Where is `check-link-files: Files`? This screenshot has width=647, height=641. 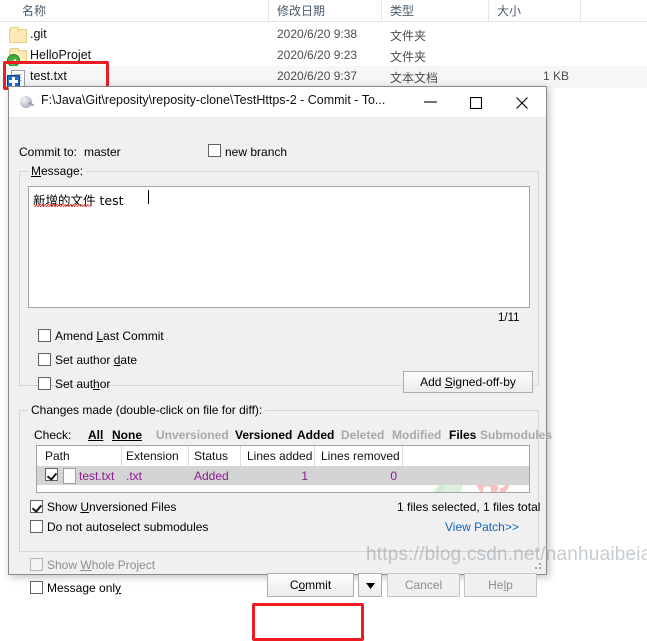
check-link-files: Files is located at coordinates (462, 435).